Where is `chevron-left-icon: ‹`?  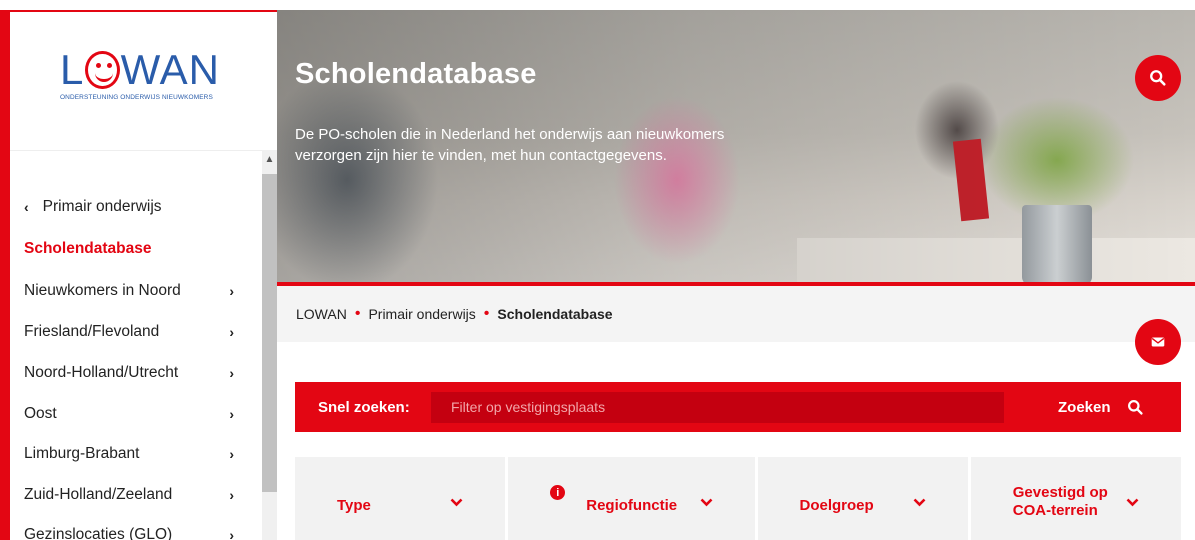
chevron-left-icon: ‹ is located at coordinates (26, 207).